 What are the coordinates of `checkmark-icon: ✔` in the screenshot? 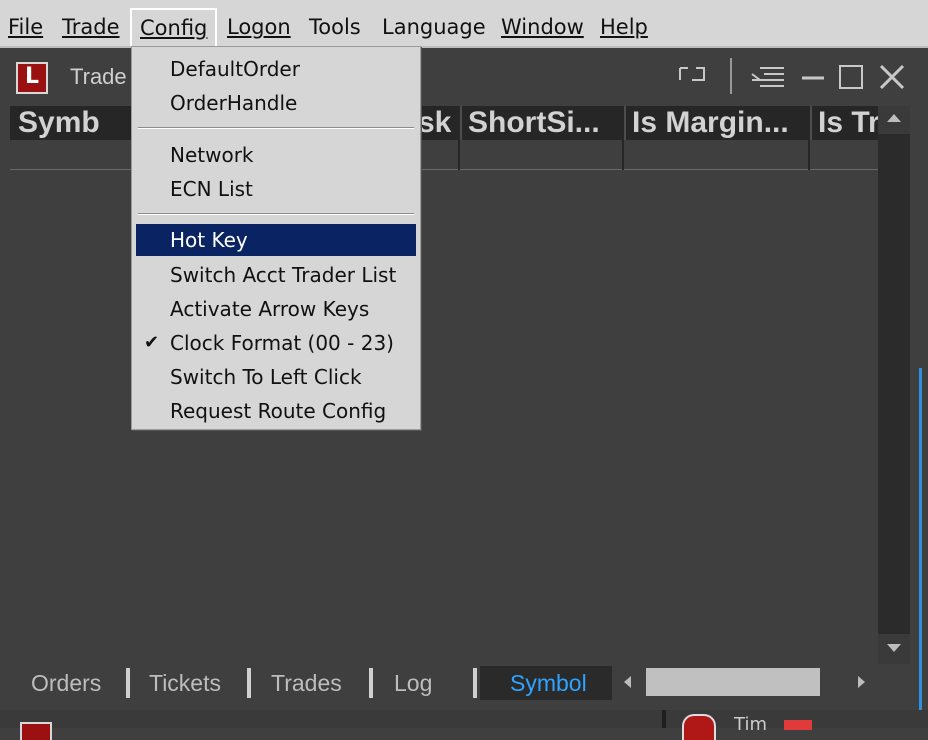 It's located at (152, 342).